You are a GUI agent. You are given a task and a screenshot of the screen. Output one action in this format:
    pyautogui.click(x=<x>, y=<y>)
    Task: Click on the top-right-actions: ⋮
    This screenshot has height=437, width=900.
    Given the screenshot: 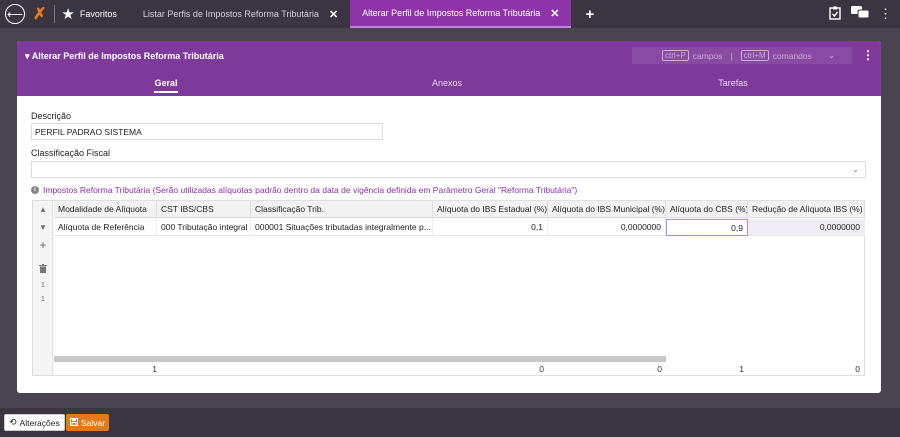 What is the action you would take?
    pyautogui.click(x=860, y=14)
    